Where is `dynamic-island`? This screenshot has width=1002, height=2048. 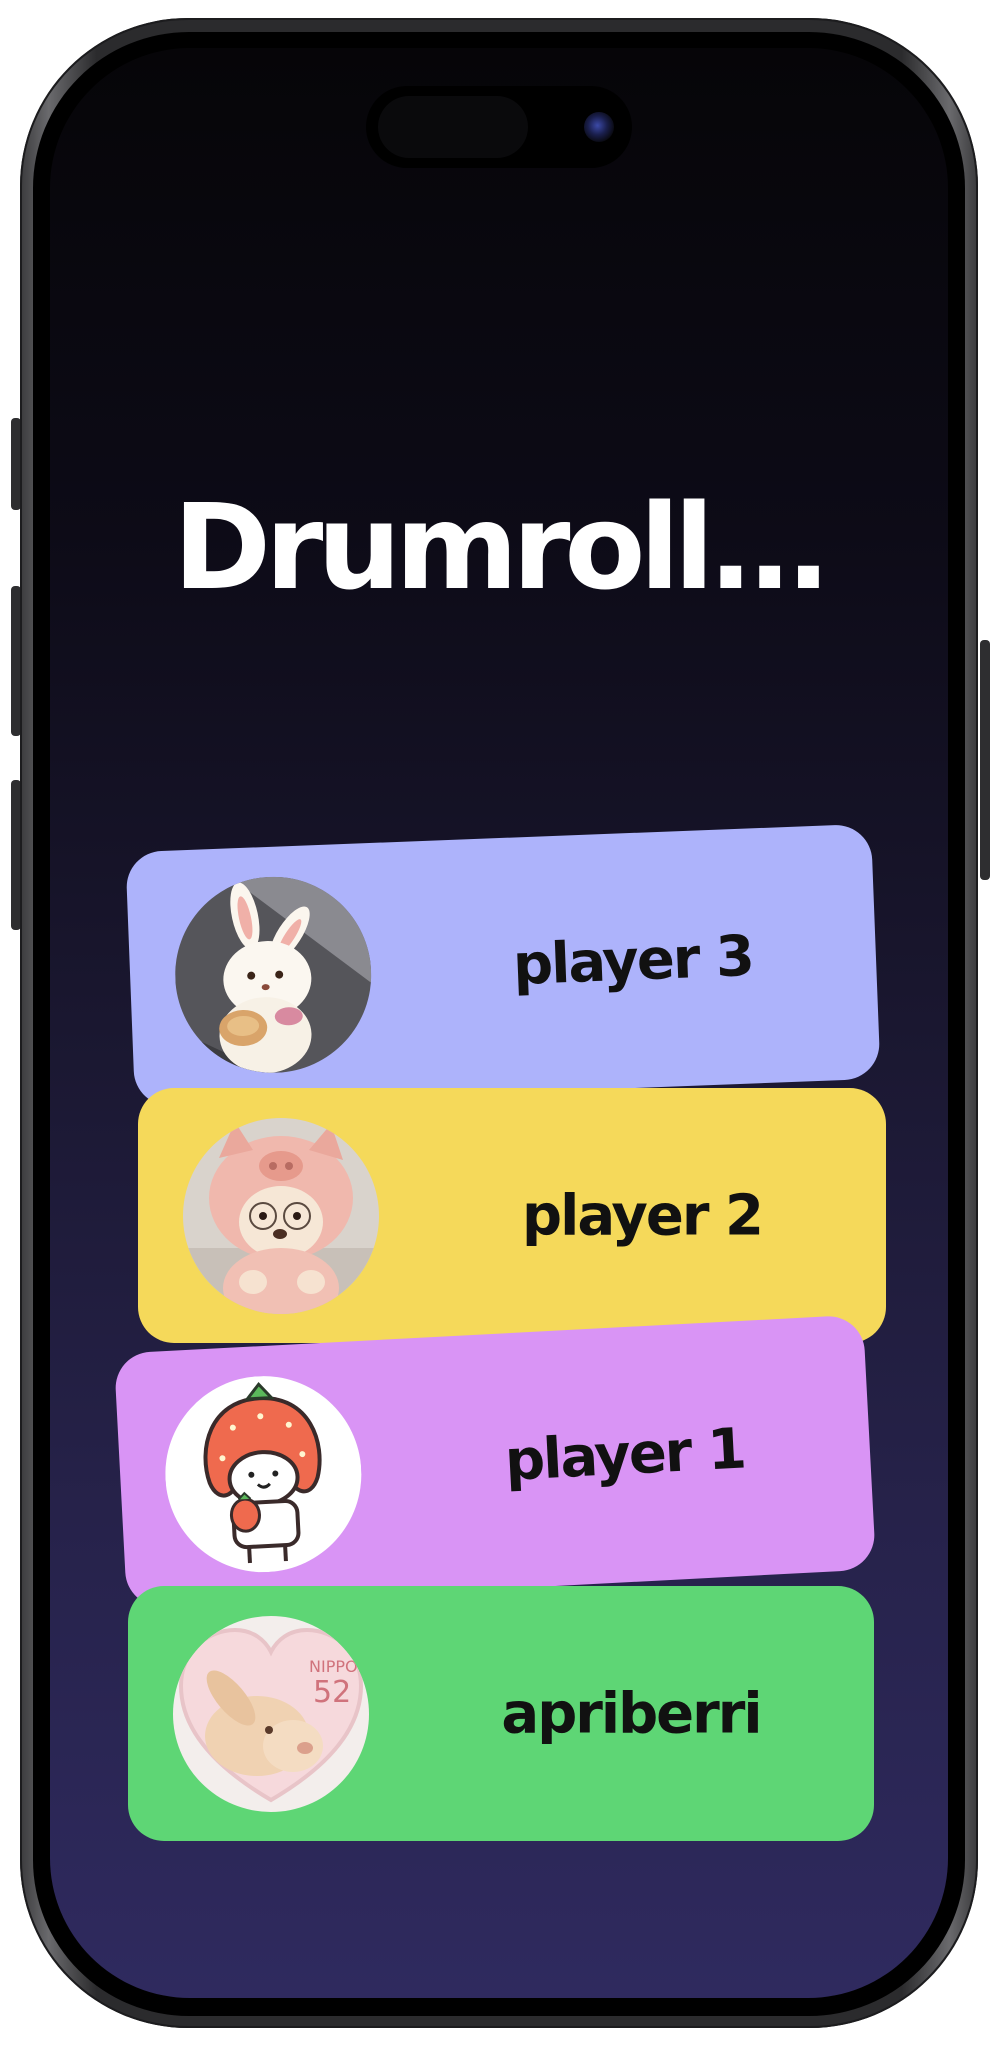 dynamic-island is located at coordinates (499, 127).